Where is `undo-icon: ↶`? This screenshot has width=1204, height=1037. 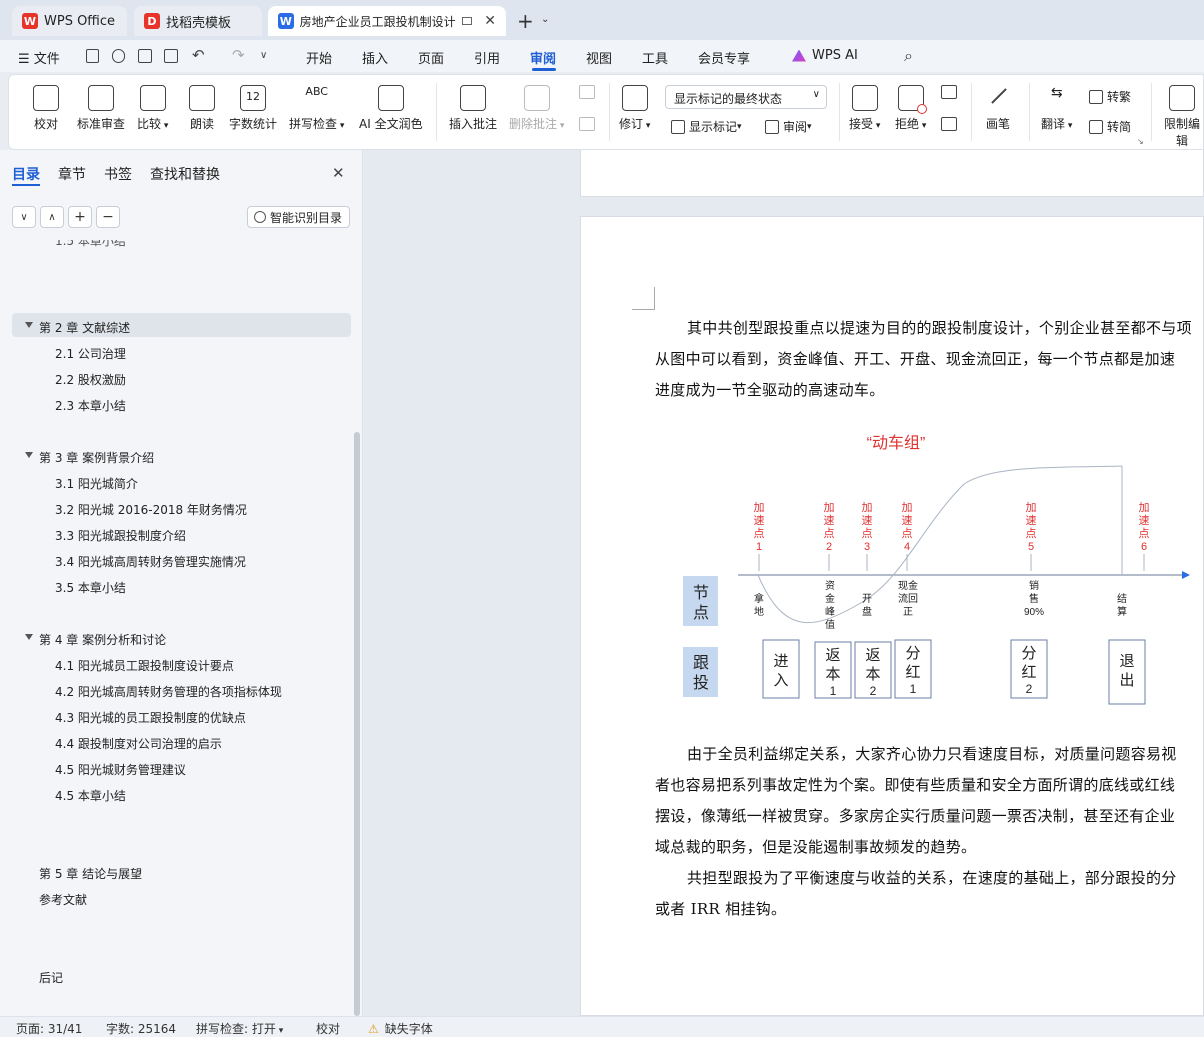
undo-icon: ↶ is located at coordinates (198, 55).